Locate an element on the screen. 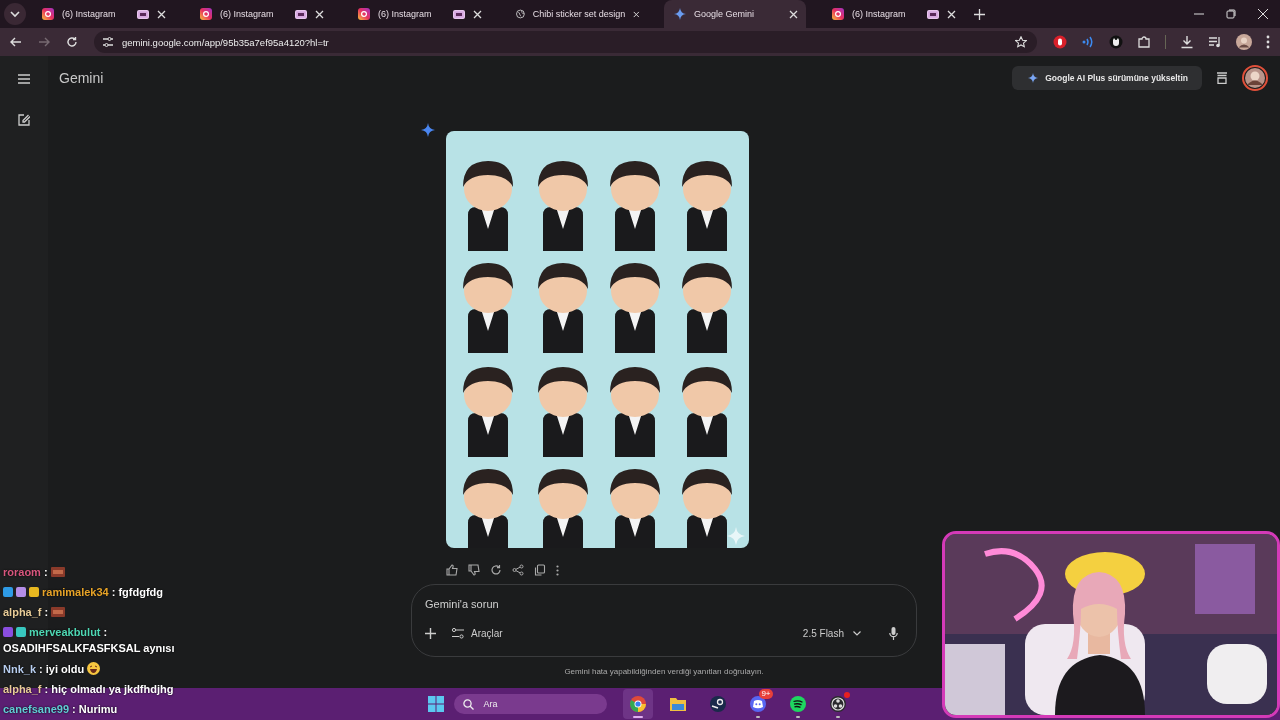  chat-message: : fgfdgfdg is located at coordinates (137, 591).